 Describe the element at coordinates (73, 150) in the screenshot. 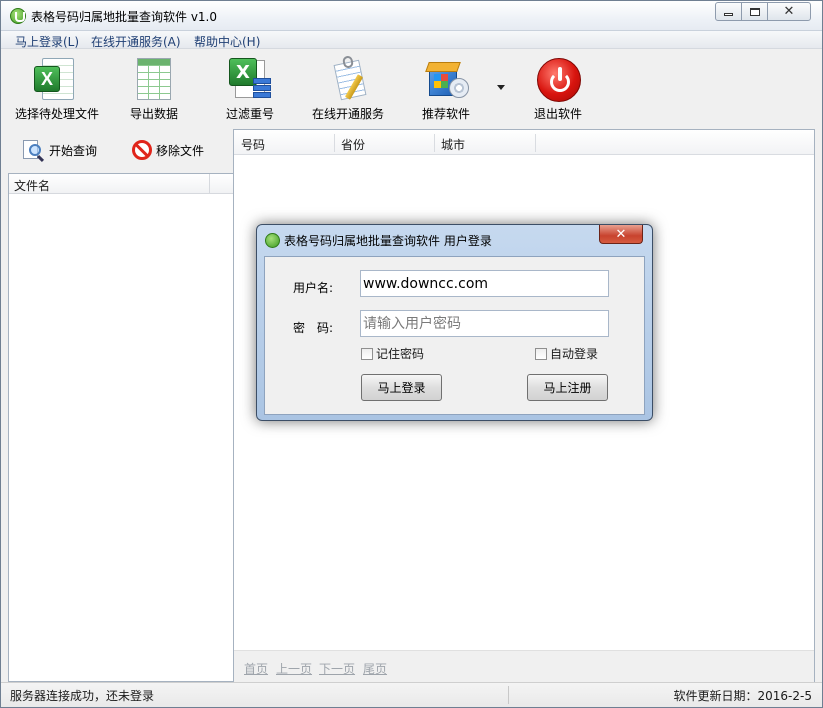

I see `start-query-label: 开始查询` at that location.